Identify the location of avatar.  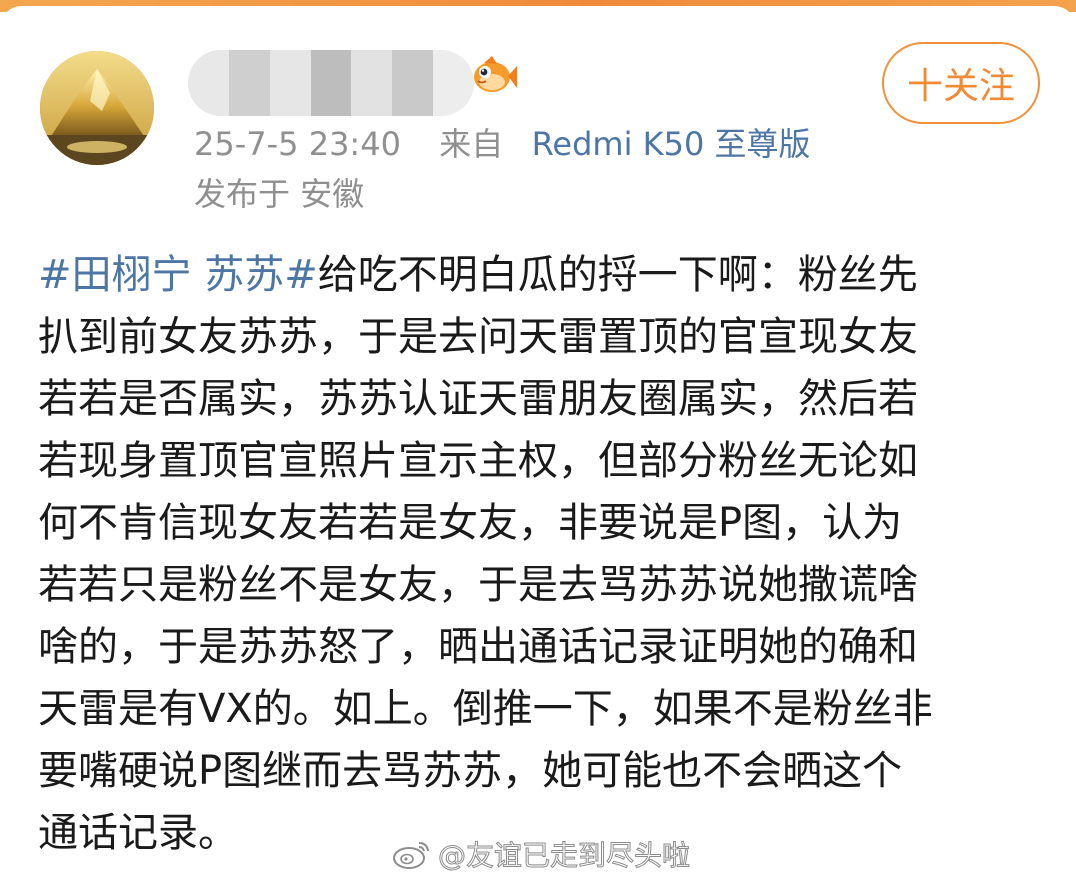
(97, 108).